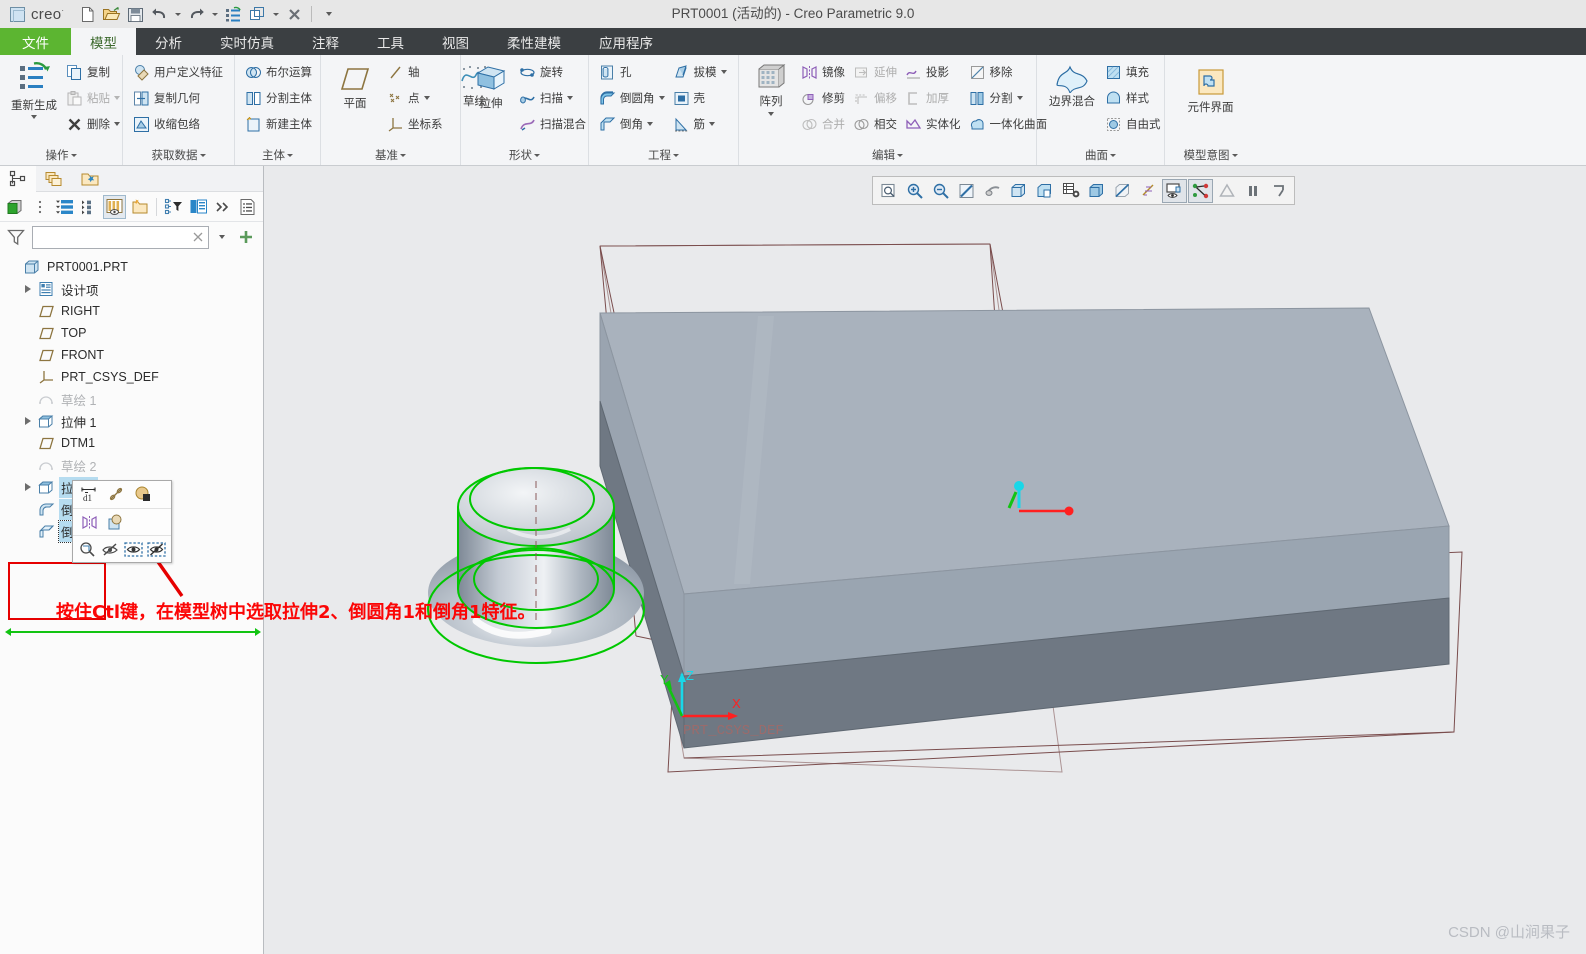 This screenshot has height=954, width=1586. I want to click on search-options-dropdown-icon, so click(222, 237).